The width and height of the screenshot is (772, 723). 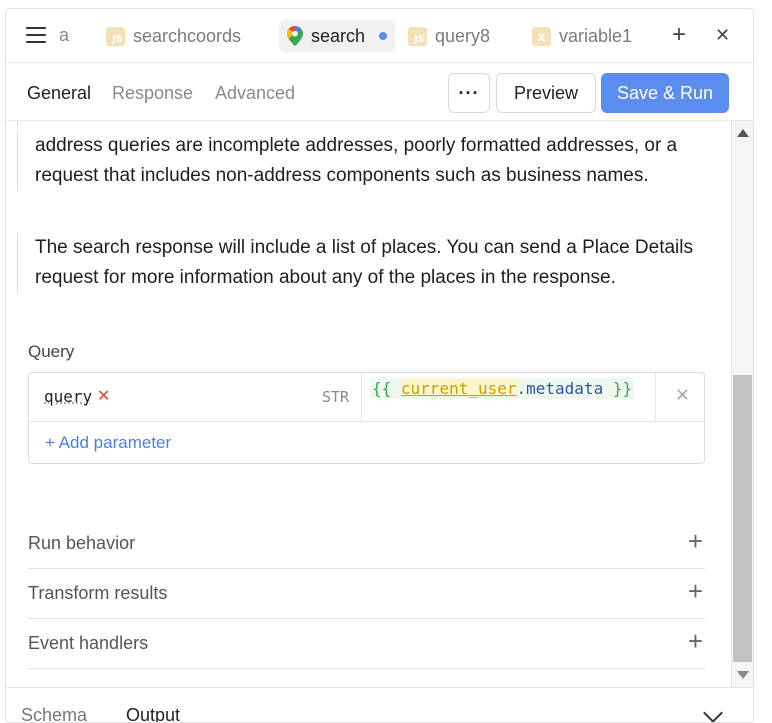 What do you see at coordinates (502, 388) in the screenshot?
I see `param-value-code: {{ current_user.metadata }}` at bounding box center [502, 388].